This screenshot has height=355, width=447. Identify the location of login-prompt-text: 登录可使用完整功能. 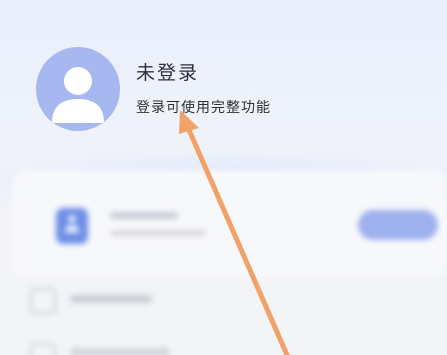
(203, 107).